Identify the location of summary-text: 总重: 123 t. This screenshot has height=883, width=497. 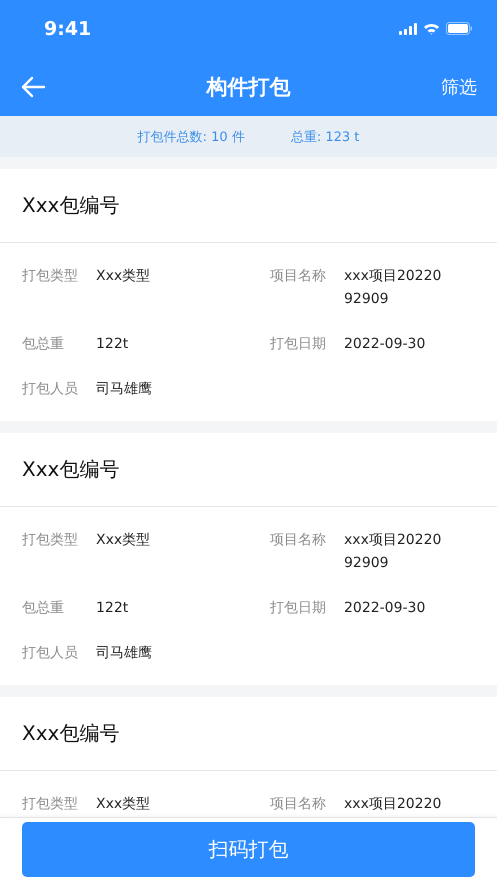
(325, 137).